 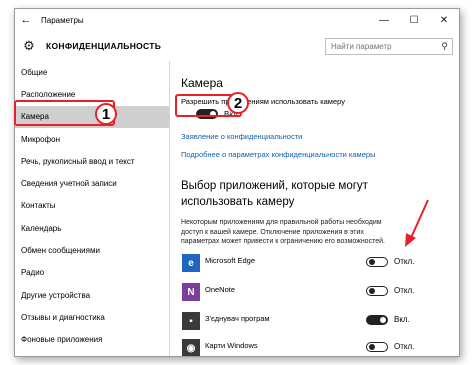 What do you see at coordinates (377, 320) in the screenshot?
I see `connector-camera-toggle` at bounding box center [377, 320].